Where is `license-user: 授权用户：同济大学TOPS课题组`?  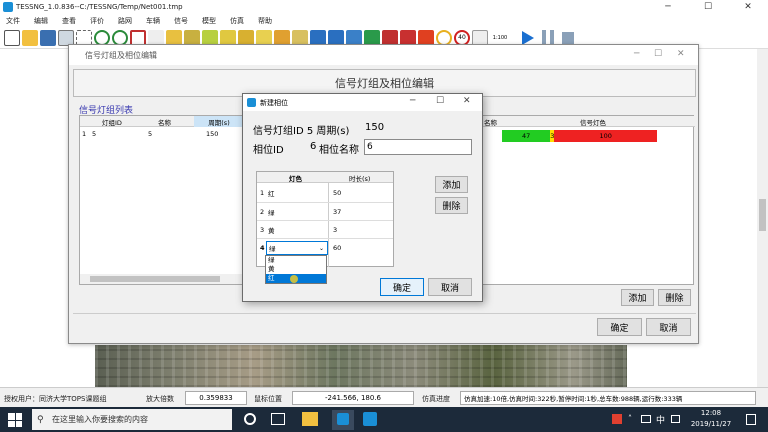 license-user: 授权用户：同济大学TOPS课题组 is located at coordinates (55, 399).